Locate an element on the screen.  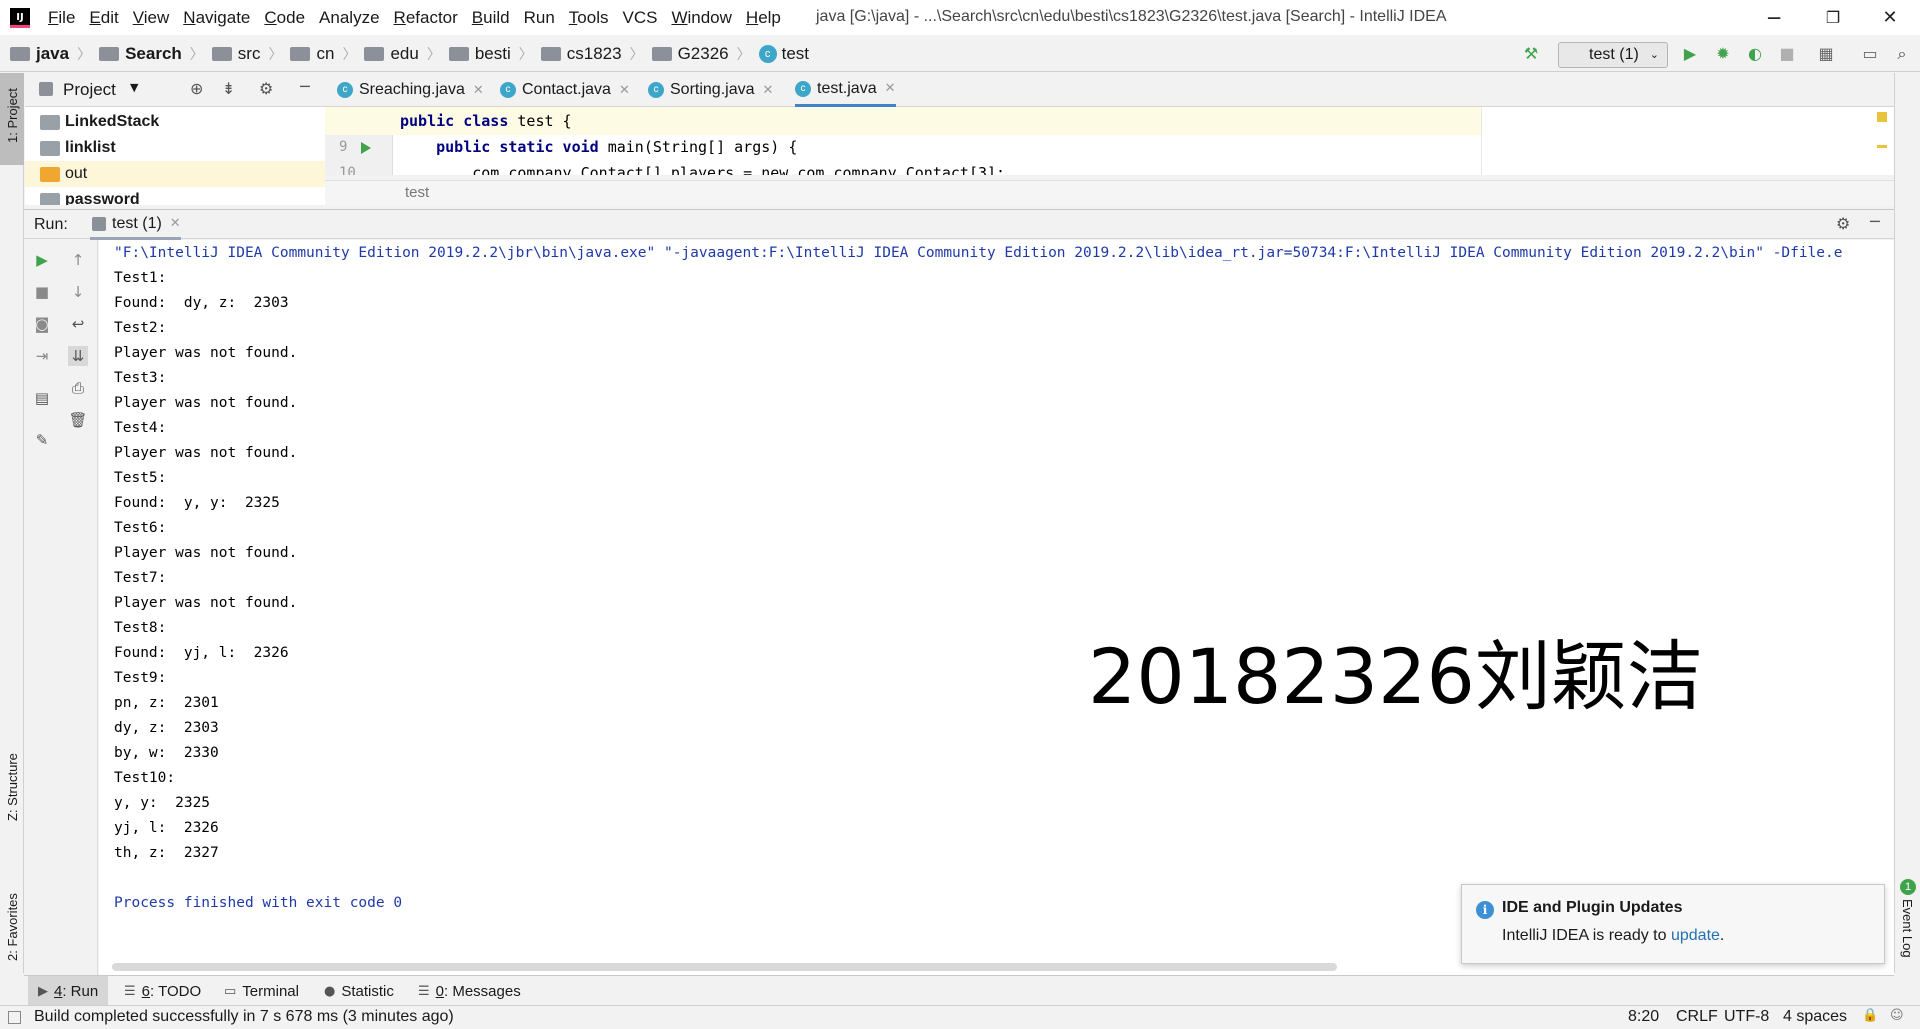
menu-item: VCS is located at coordinates (639, 18).